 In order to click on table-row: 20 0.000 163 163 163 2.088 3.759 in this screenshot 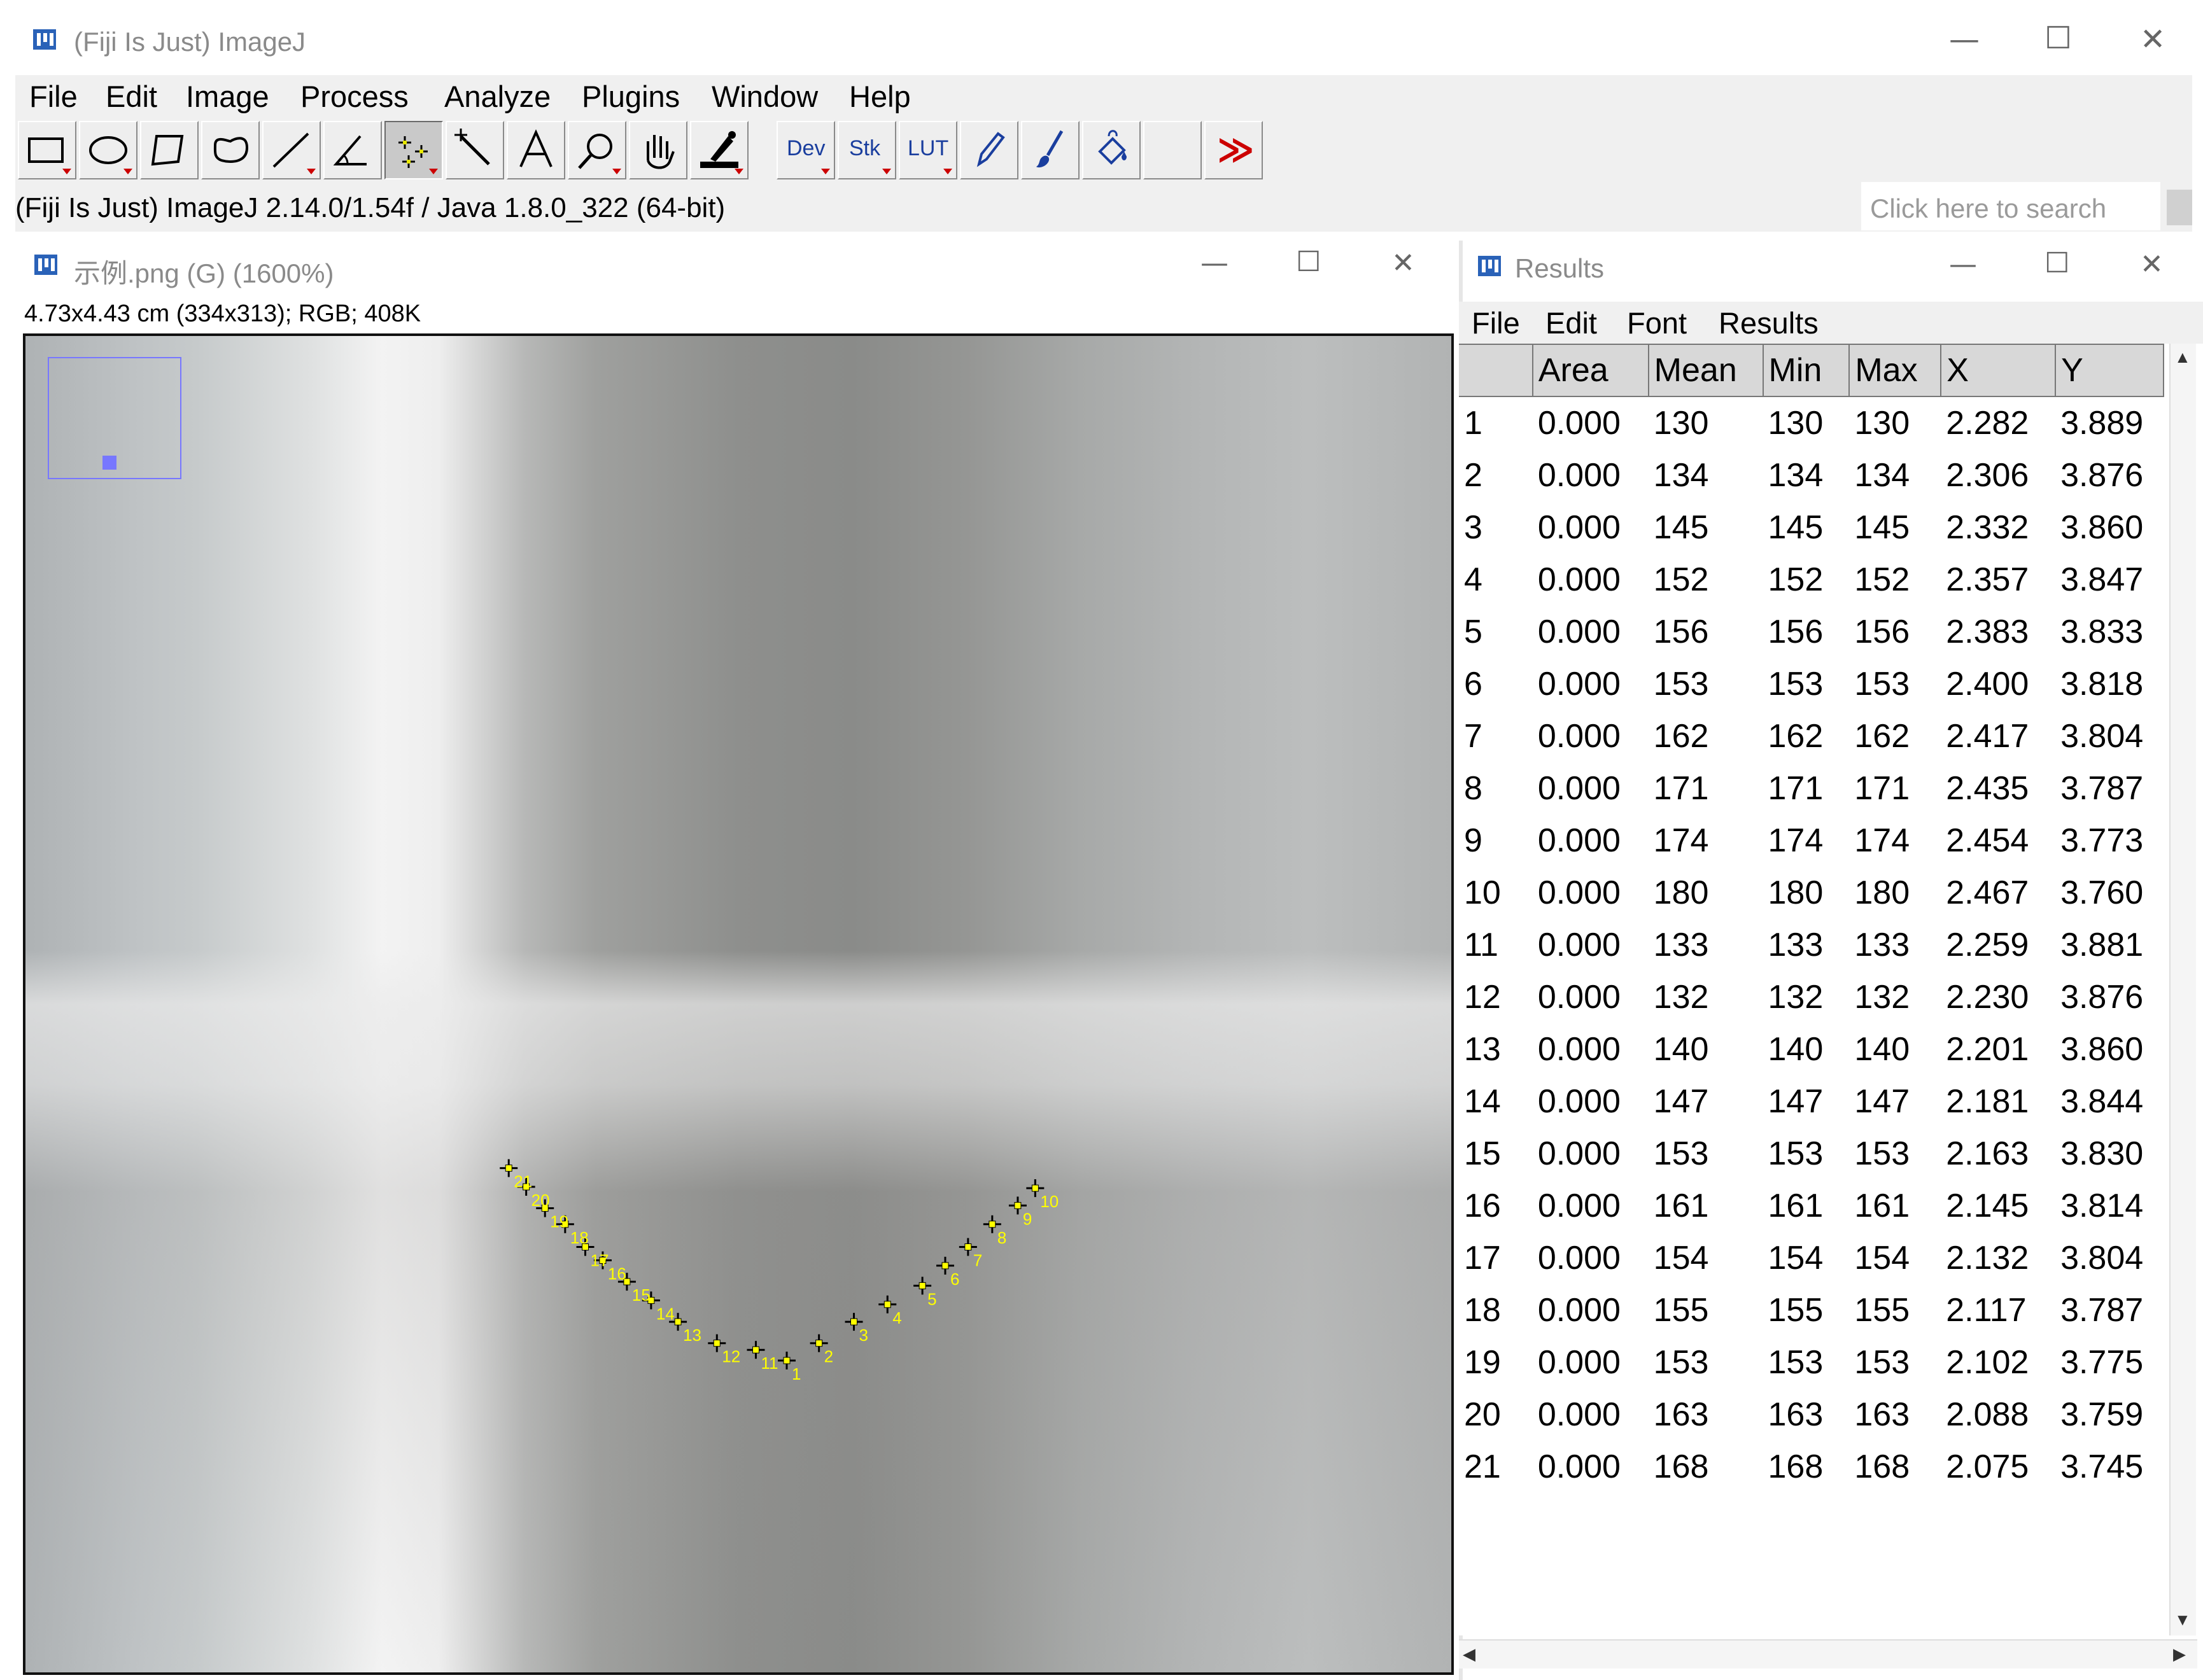, I will do `click(1811, 1415)`.